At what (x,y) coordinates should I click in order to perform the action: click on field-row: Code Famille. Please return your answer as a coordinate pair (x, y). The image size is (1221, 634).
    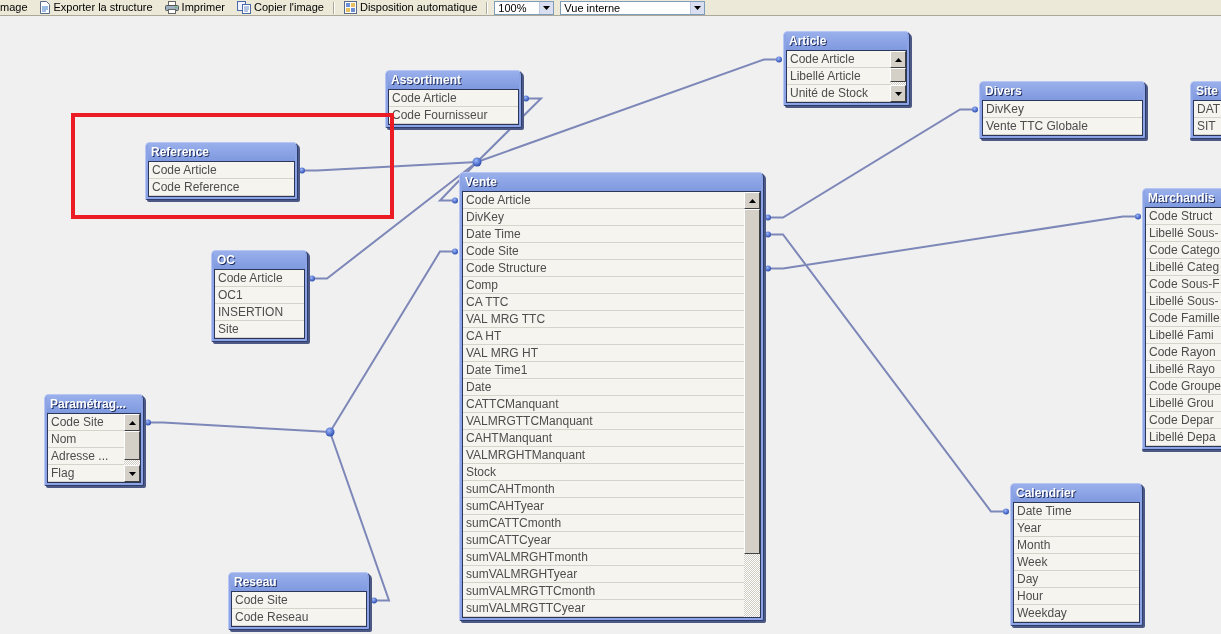
    Looking at the image, I should click on (1183, 318).